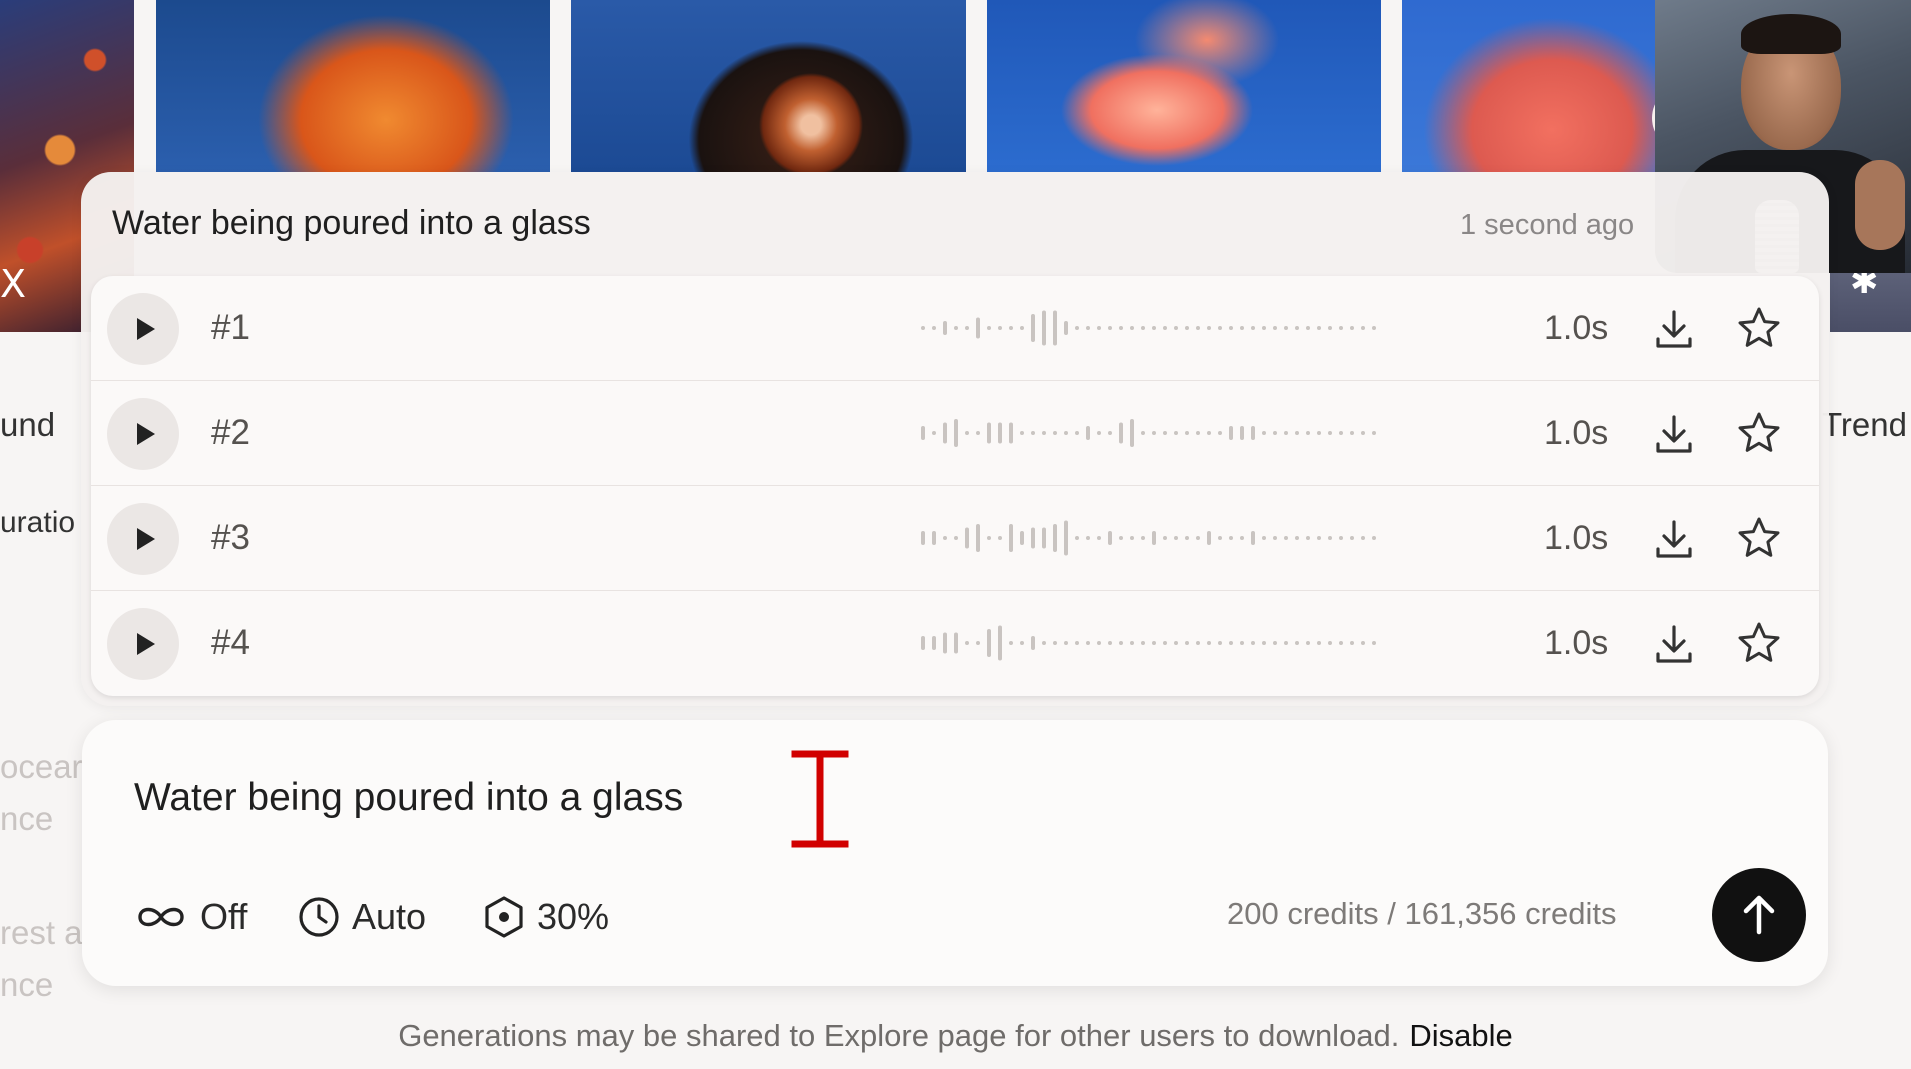 The width and height of the screenshot is (1911, 1069). What do you see at coordinates (1422, 913) in the screenshot?
I see `credits-counter: 200 credits / 161,356 credits` at bounding box center [1422, 913].